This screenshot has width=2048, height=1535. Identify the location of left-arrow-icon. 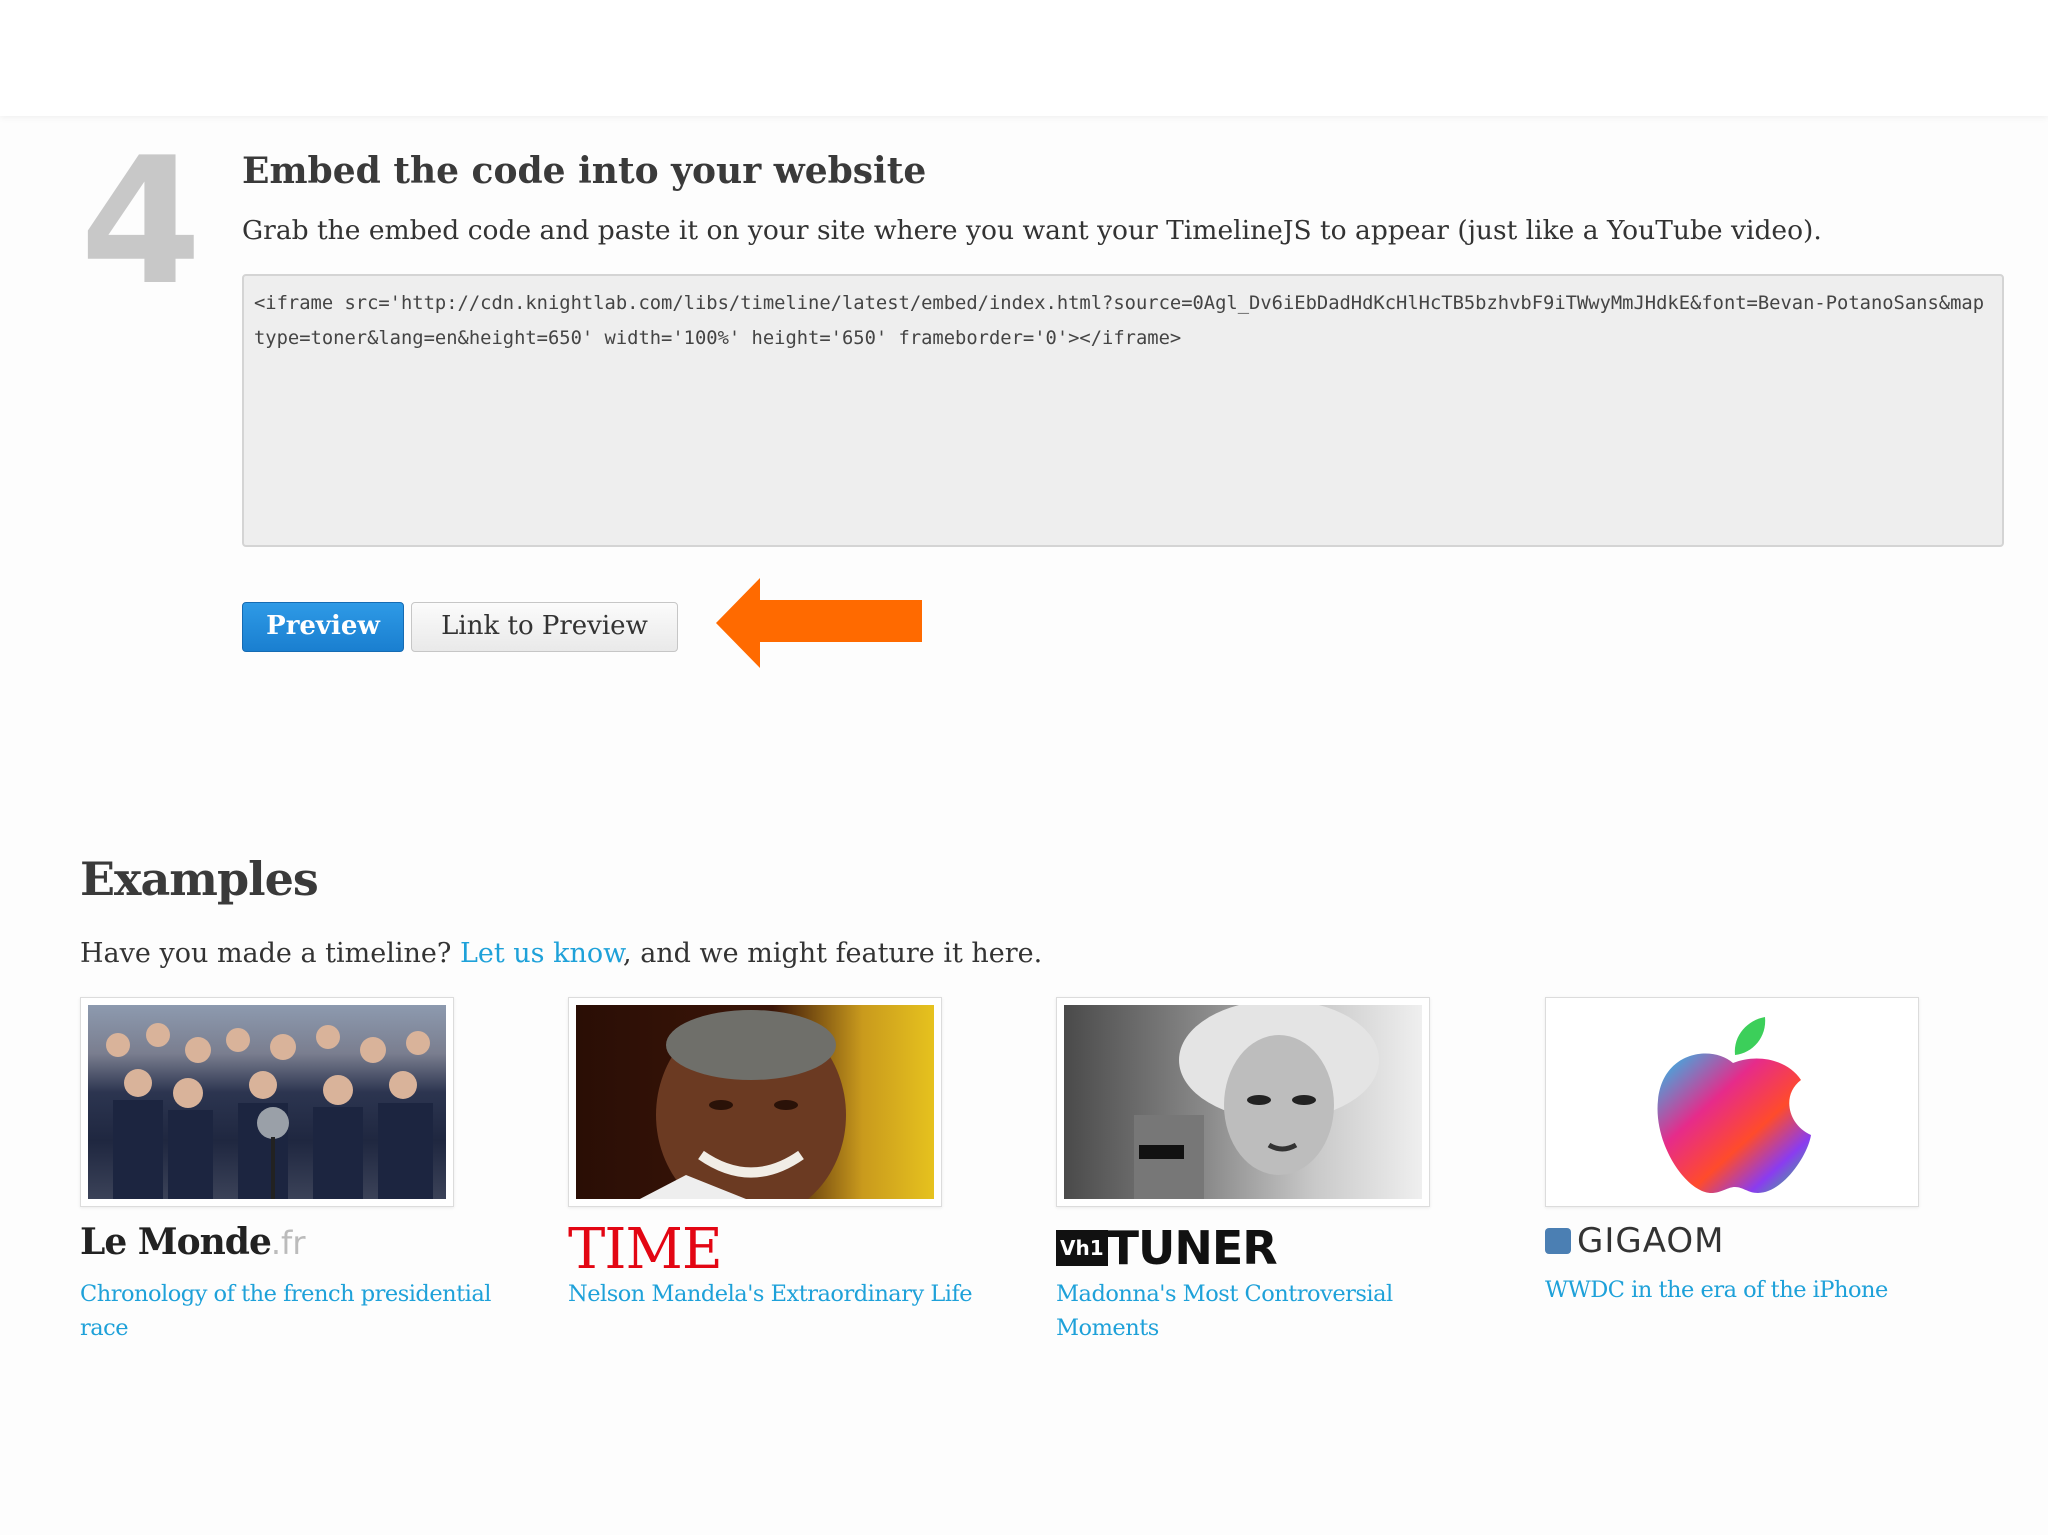
(819, 623).